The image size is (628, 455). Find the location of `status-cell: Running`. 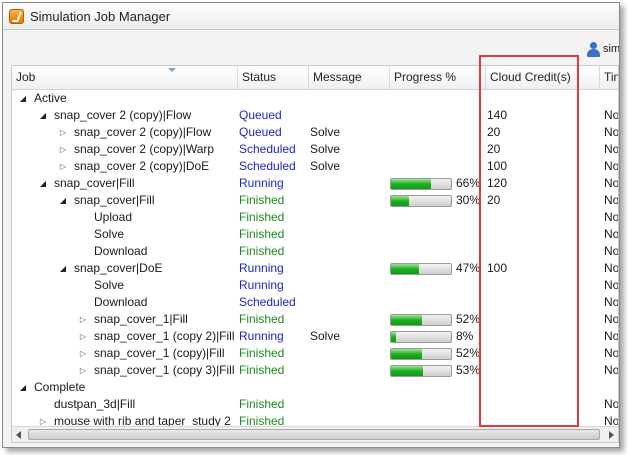

status-cell: Running is located at coordinates (261, 285).